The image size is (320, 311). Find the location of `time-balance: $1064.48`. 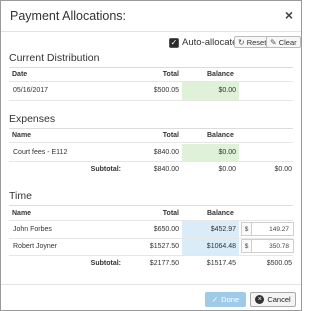

time-balance: $1064.48 is located at coordinates (221, 246).